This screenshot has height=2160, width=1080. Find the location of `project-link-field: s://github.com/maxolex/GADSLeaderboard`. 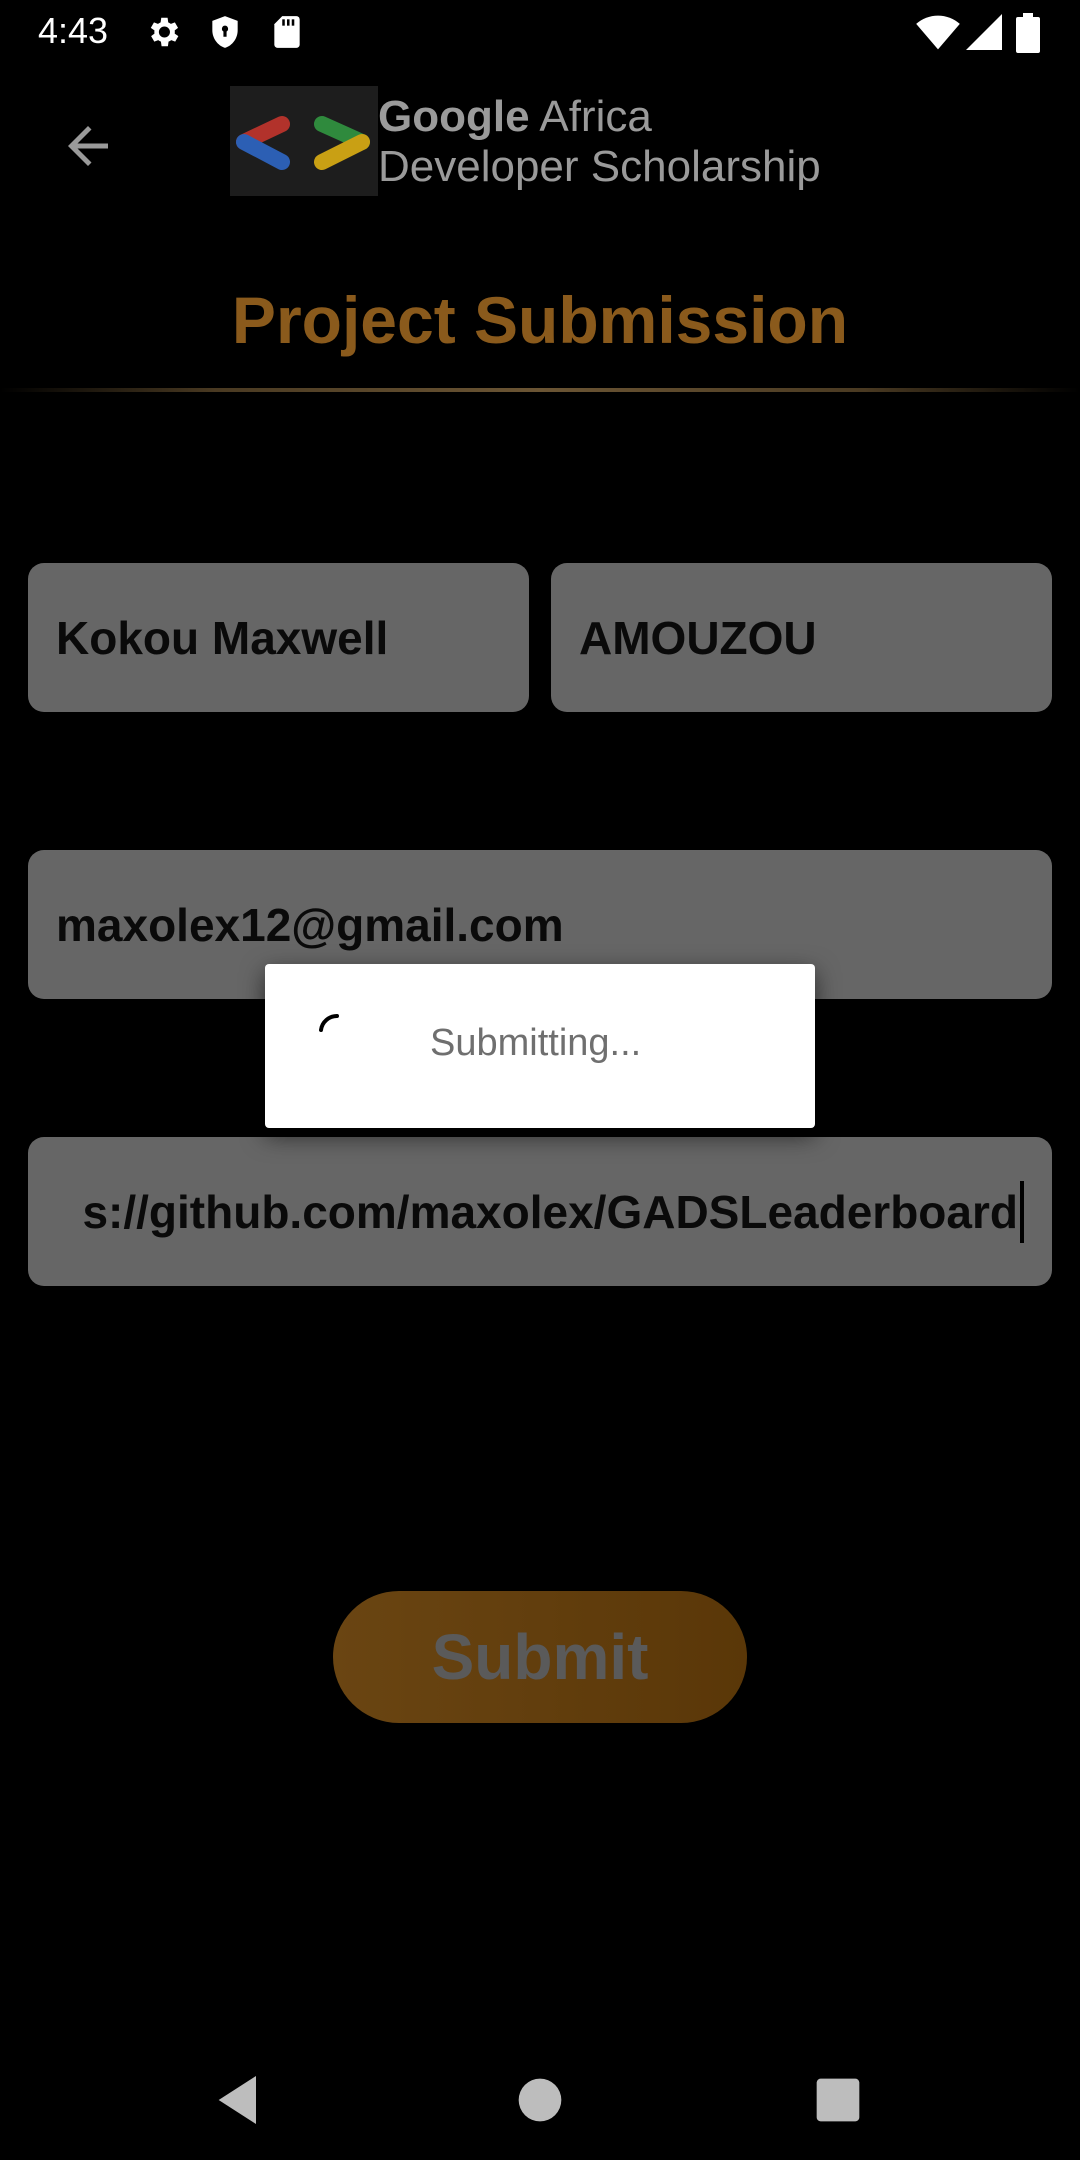

project-link-field: s://github.com/maxolex/GADSLeaderboard is located at coordinates (540, 1211).